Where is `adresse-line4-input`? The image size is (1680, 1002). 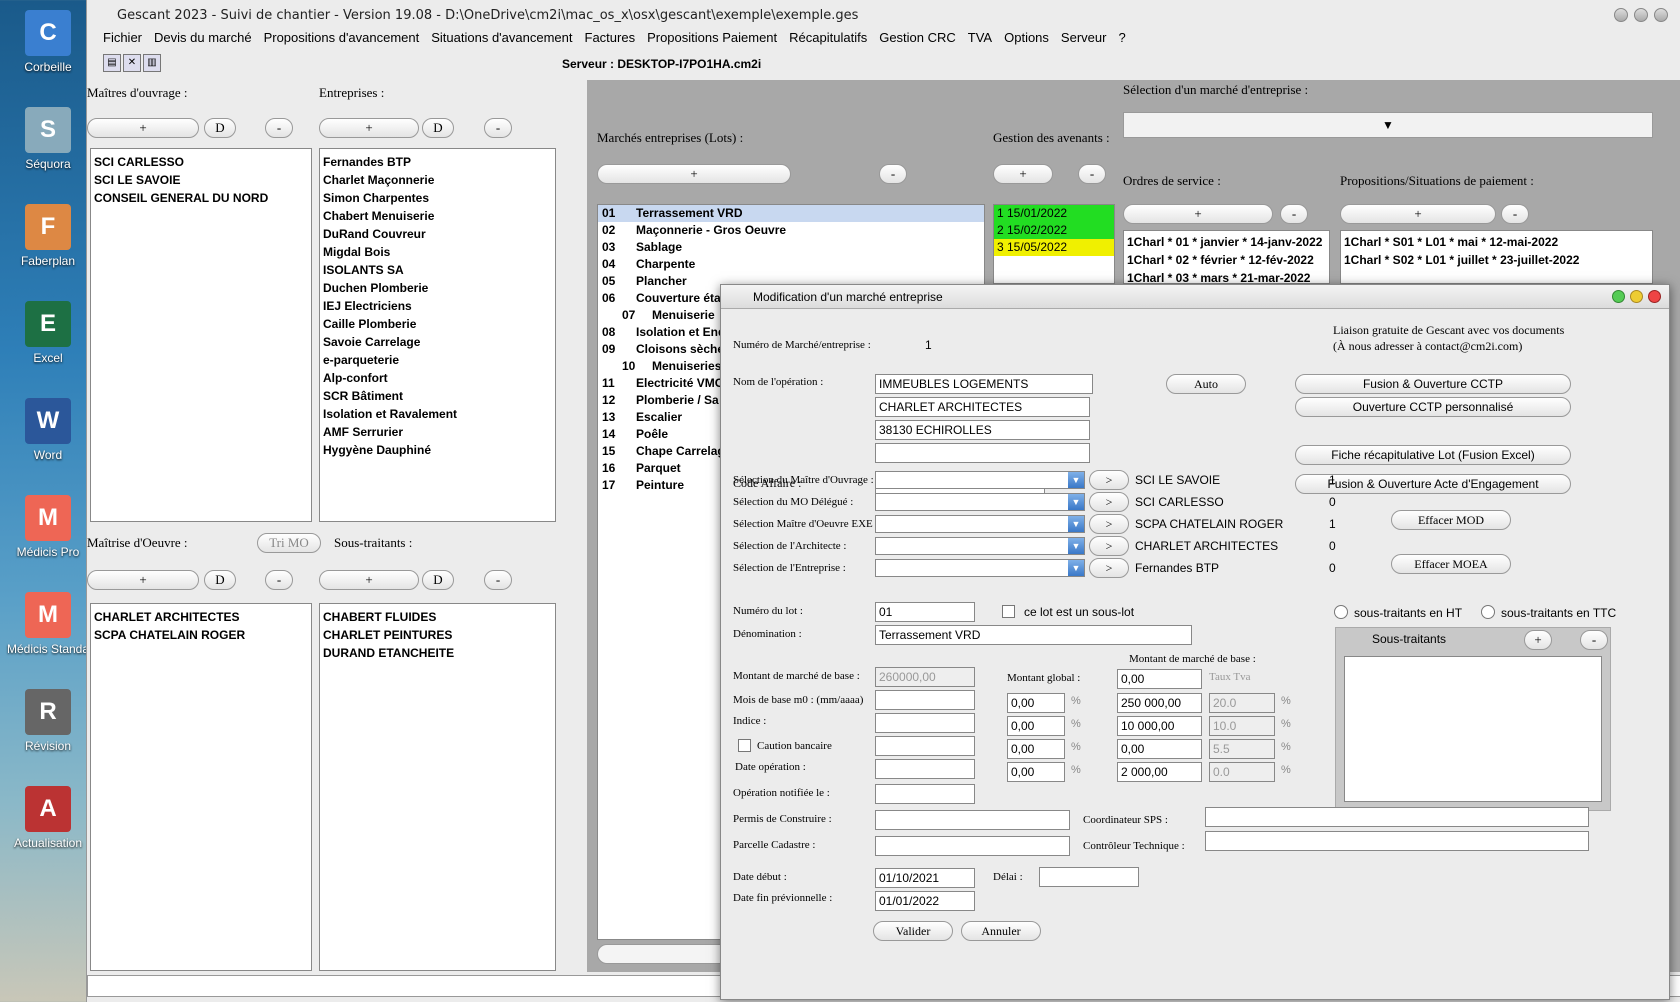 adresse-line4-input is located at coordinates (982, 453).